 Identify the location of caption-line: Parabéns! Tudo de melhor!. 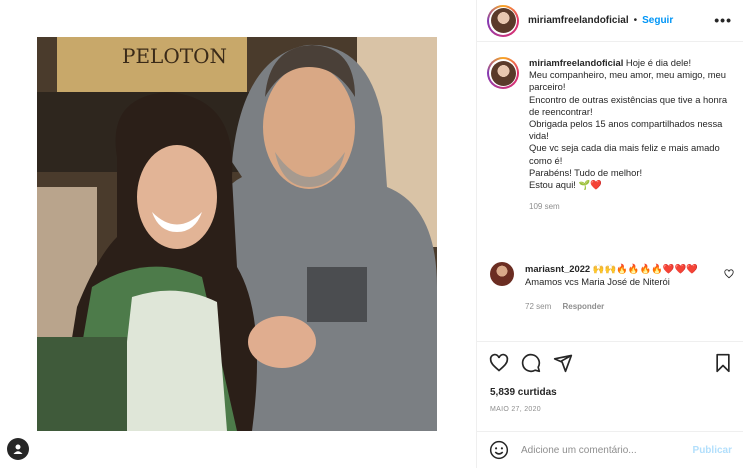
(586, 172).